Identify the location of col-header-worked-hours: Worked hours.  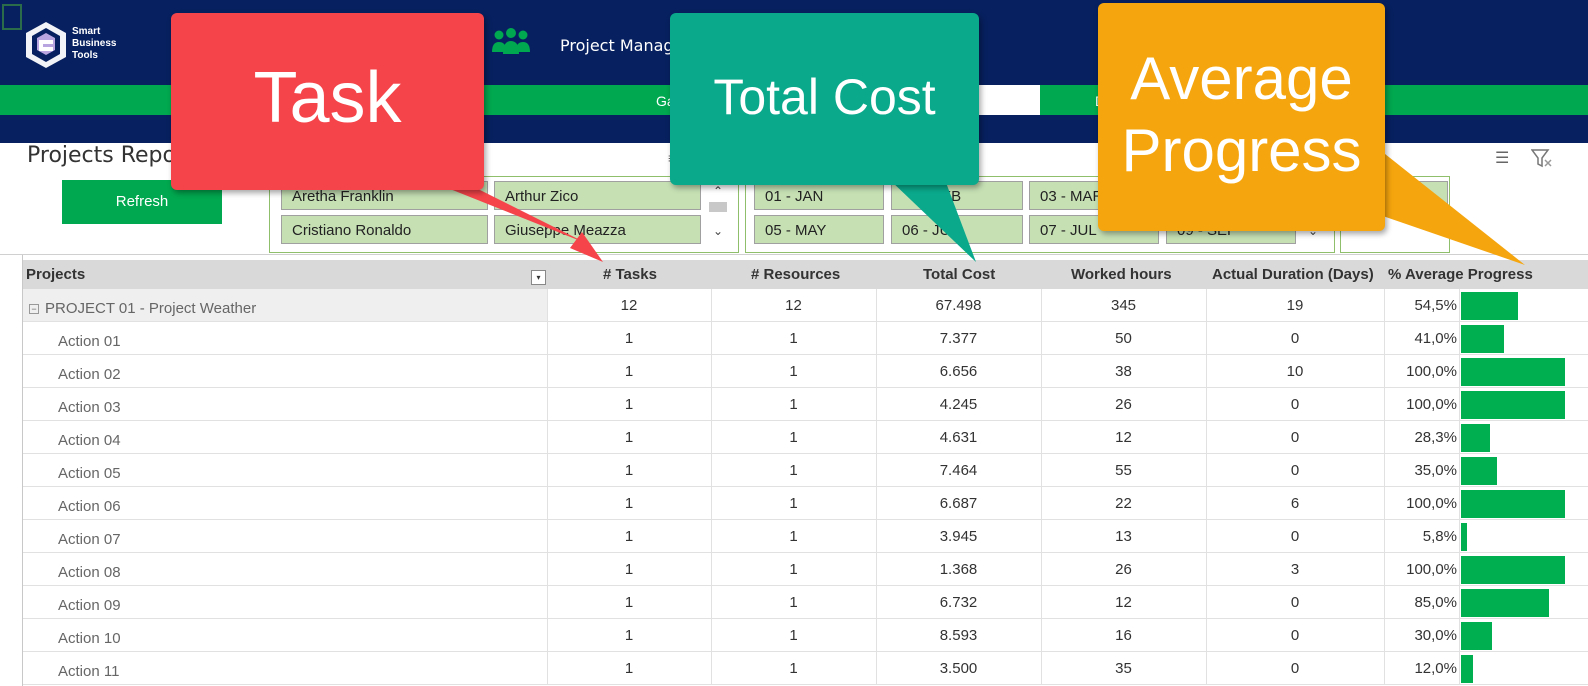
(1121, 274).